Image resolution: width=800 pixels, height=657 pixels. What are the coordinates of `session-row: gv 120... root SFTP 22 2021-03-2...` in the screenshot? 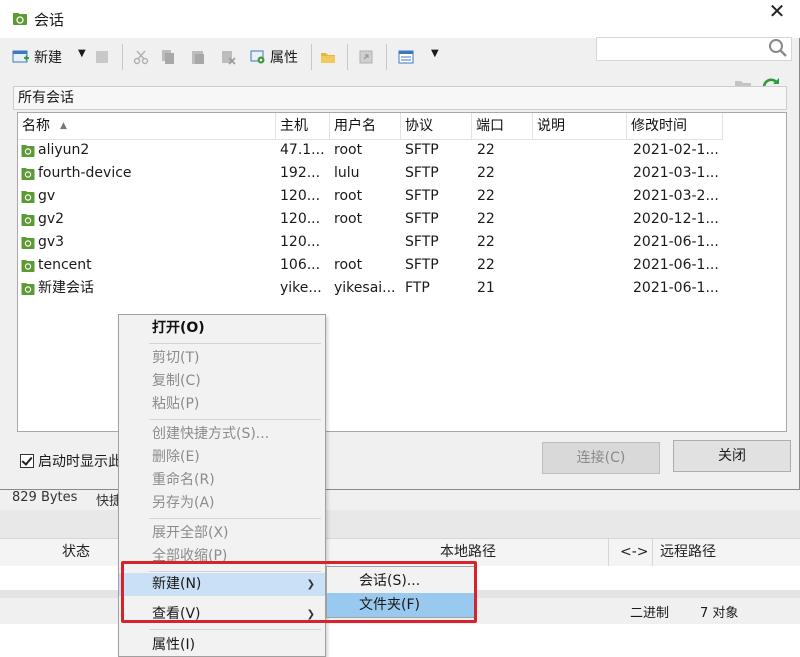 It's located at (370, 196).